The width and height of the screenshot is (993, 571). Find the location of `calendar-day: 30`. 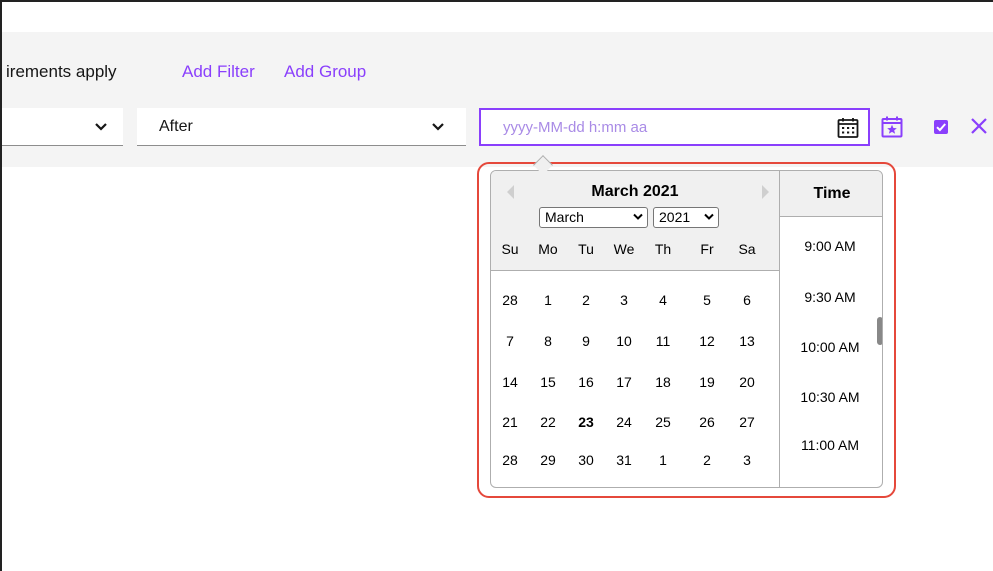

calendar-day: 30 is located at coordinates (586, 460).